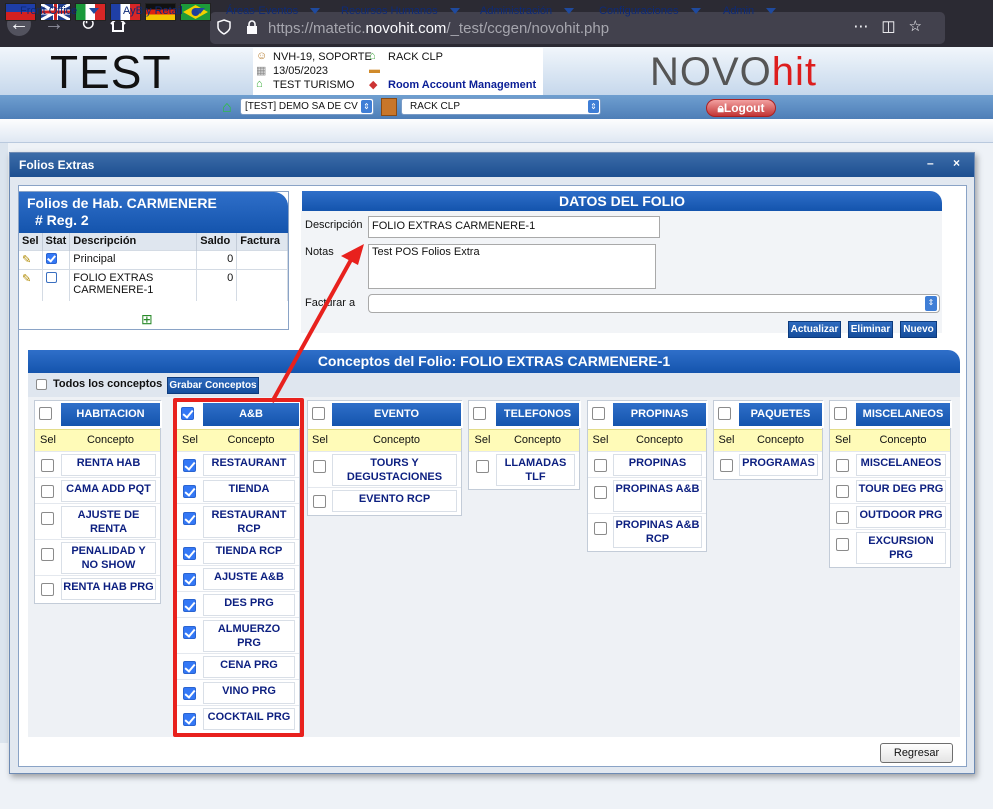 The image size is (993, 809). What do you see at coordinates (98, 414) in the screenshot?
I see `column-header: HABITACION` at bounding box center [98, 414].